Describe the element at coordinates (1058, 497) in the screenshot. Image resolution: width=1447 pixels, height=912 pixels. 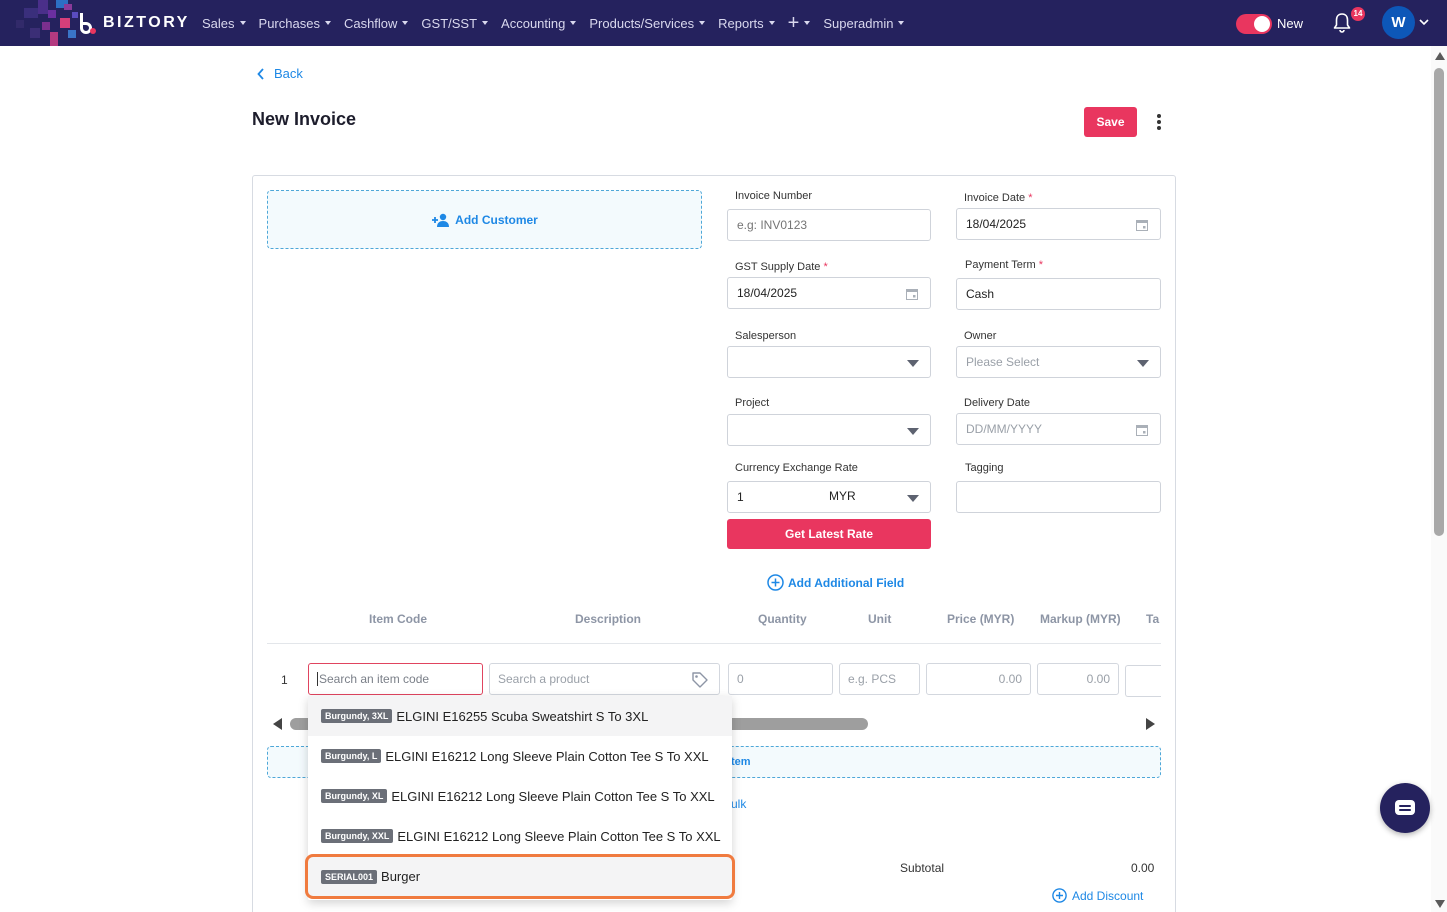
I see `tagging-input` at that location.